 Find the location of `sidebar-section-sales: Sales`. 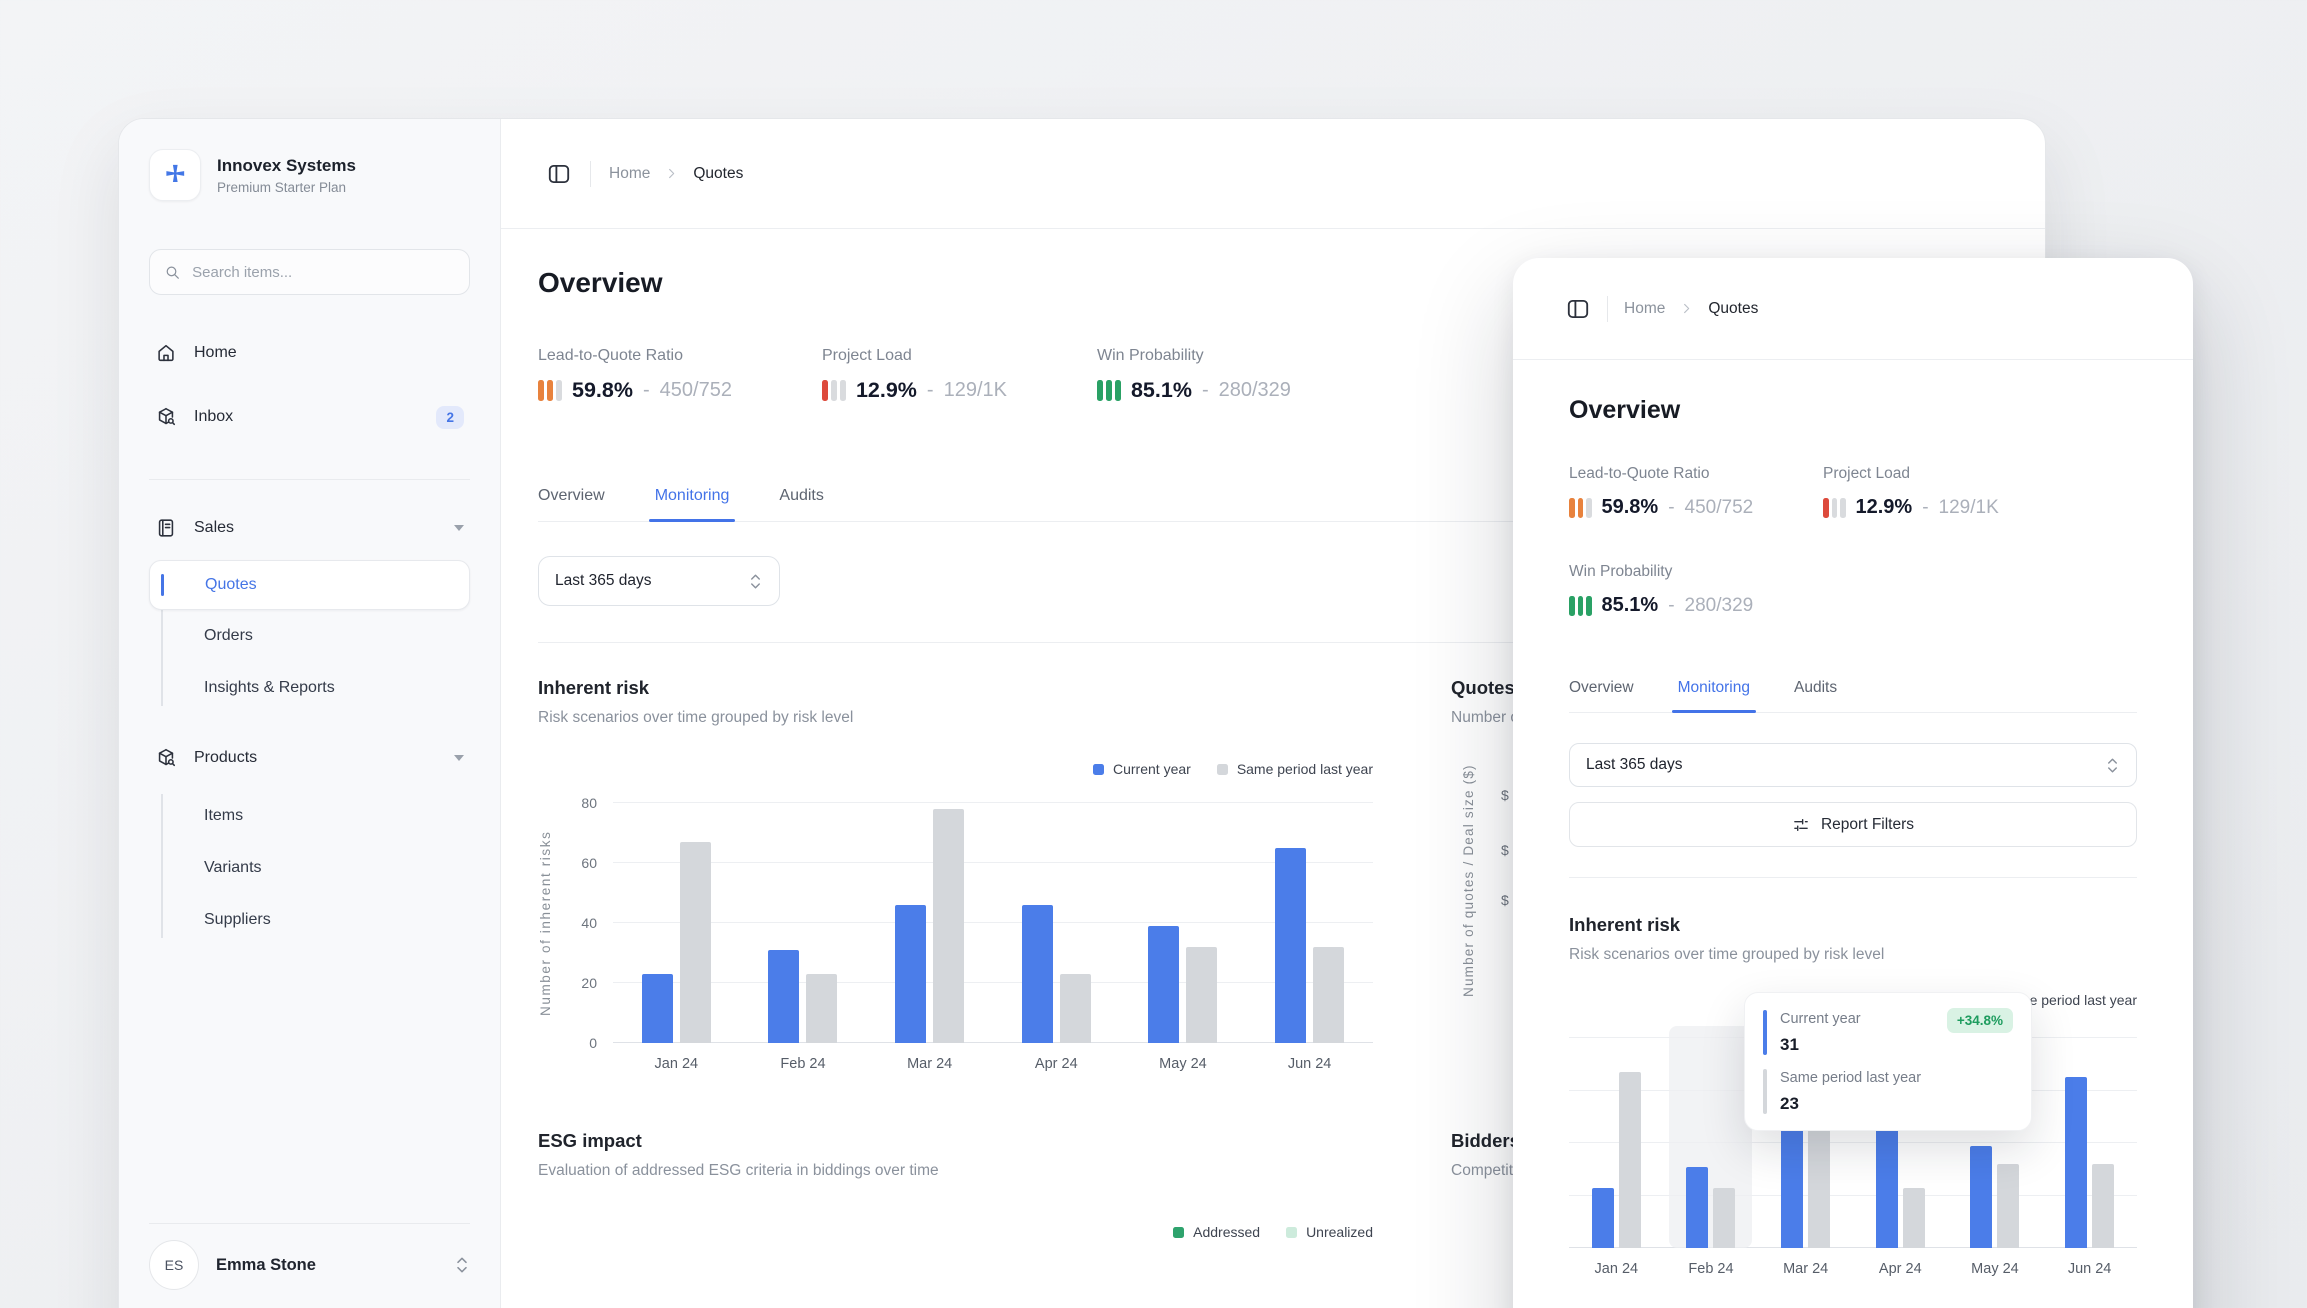

sidebar-section-sales: Sales is located at coordinates (309, 528).